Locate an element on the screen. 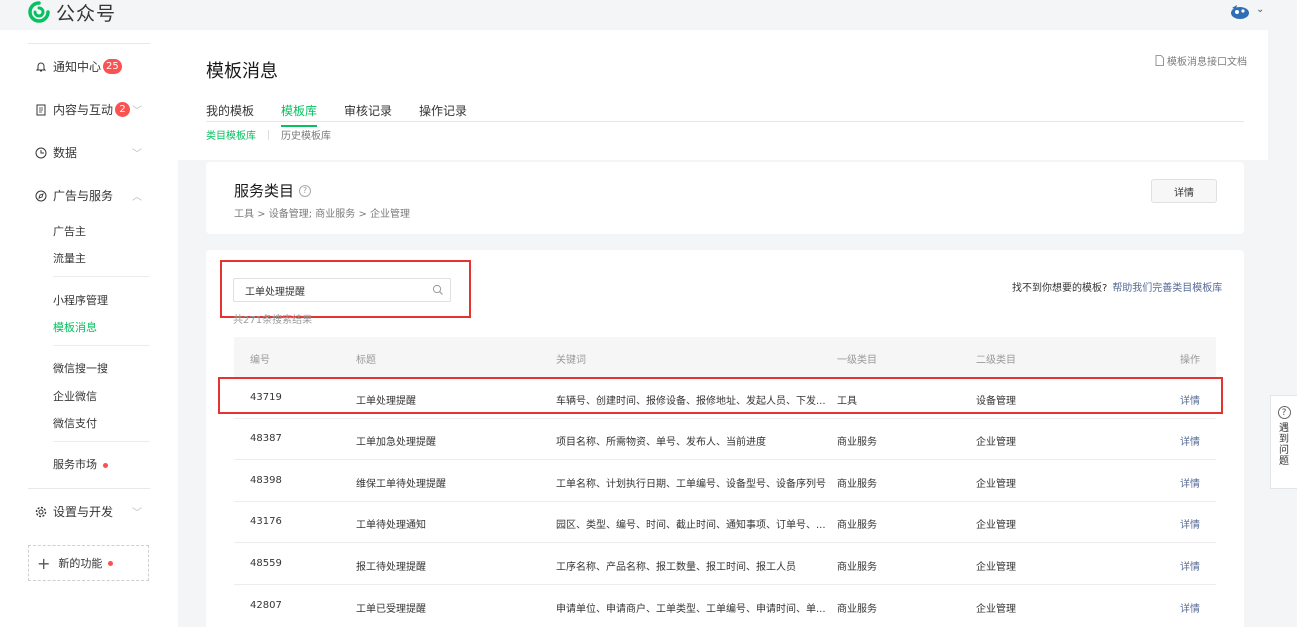 The image size is (1297, 627). sidebar-item-label: 服务市场 is located at coordinates (75, 464).